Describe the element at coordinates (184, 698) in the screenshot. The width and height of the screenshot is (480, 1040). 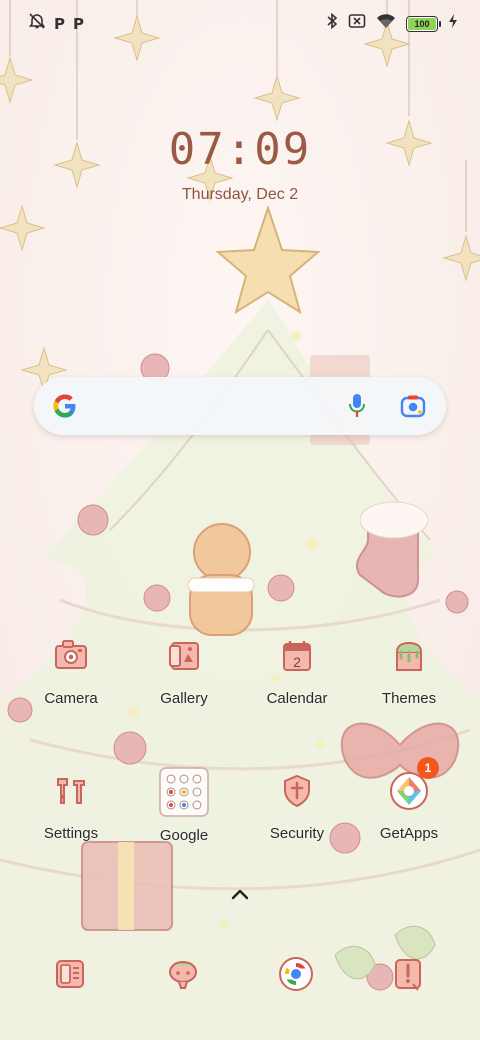
I see `app-label: Gallery` at that location.